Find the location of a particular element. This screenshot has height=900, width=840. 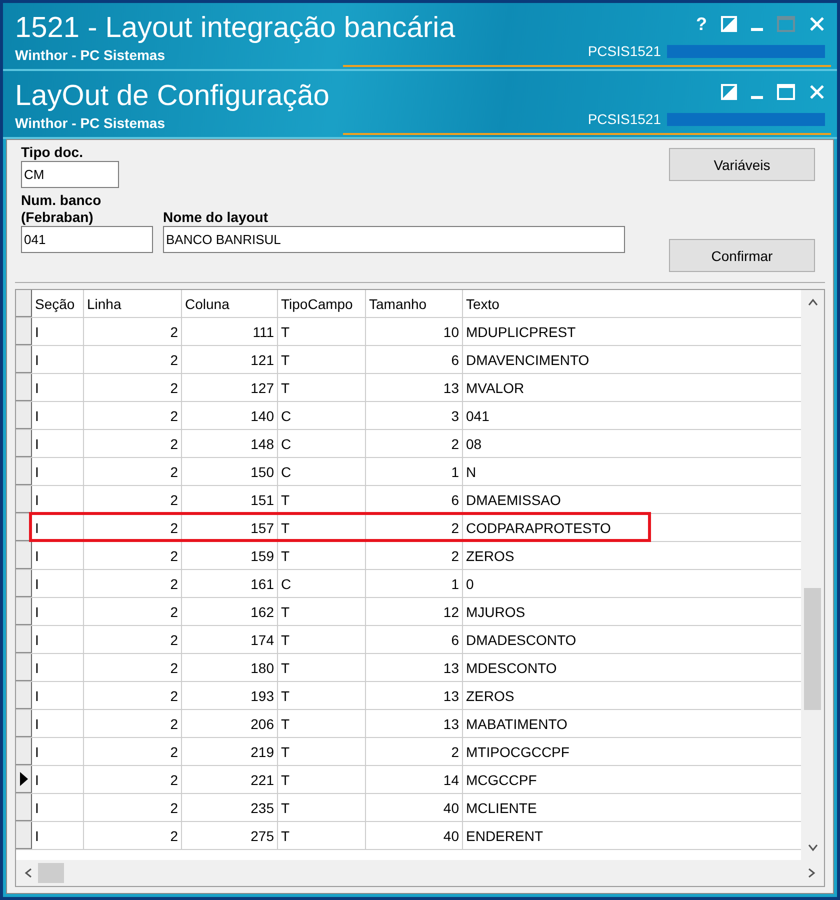

program-code: PCSIS1521 is located at coordinates (624, 119).